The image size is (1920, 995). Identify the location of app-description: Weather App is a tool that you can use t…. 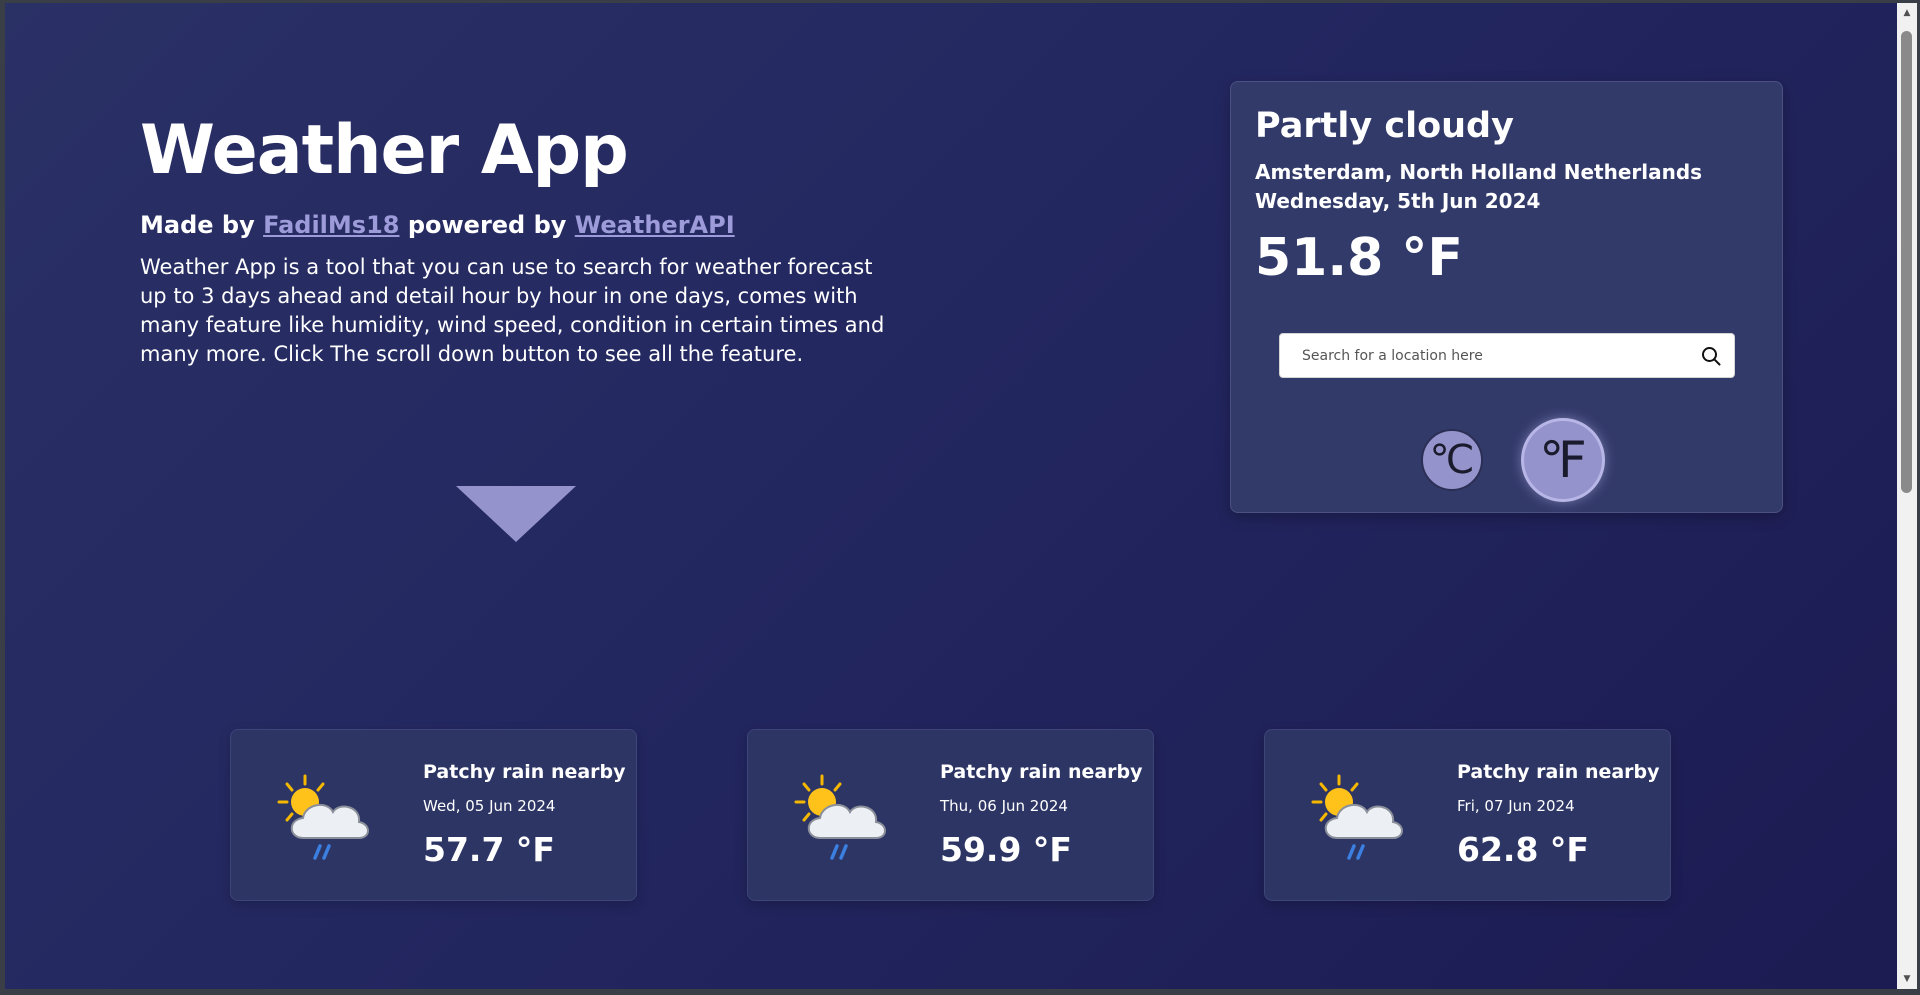
(512, 310).